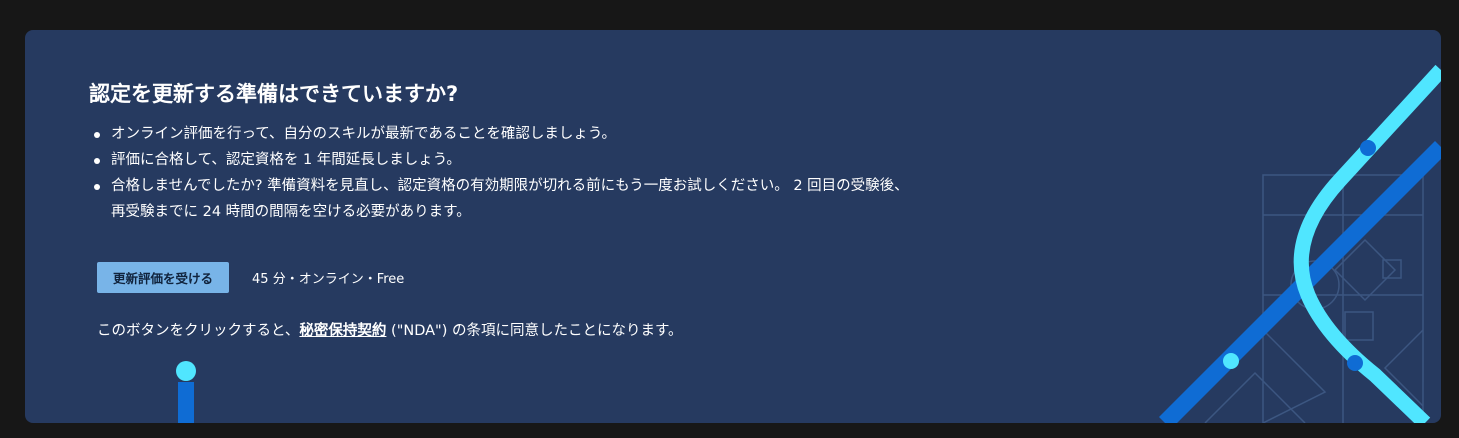 This screenshot has height=438, width=1459. I want to click on nda-suffix: ("NDA") の条項に同意したことになります。, so click(534, 331).